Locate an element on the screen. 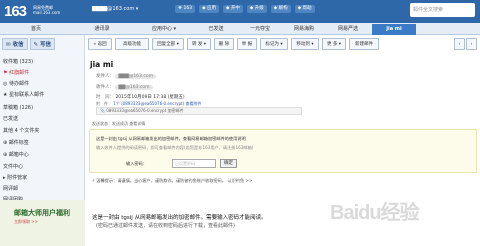 The height and width of the screenshot is (246, 480). promo-subtitle: 立即领取 >> is located at coordinates (26, 221).